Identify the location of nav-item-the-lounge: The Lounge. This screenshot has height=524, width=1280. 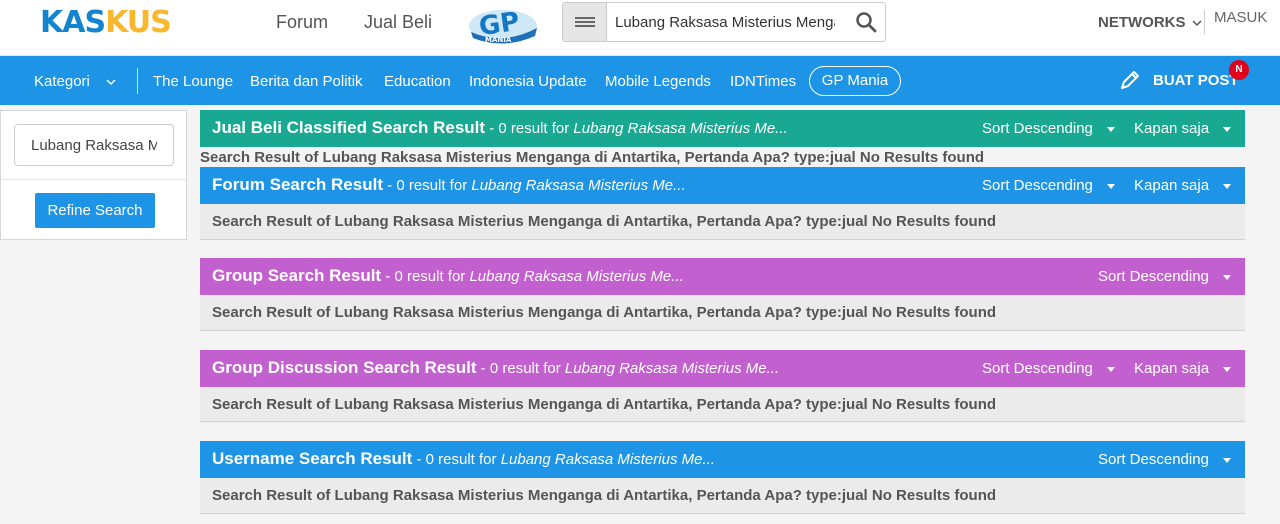
(193, 81).